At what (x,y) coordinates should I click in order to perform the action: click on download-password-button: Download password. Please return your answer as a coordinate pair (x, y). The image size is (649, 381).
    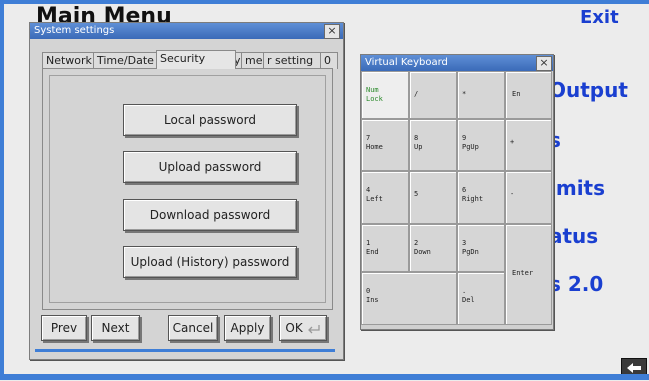
    Looking at the image, I should click on (210, 215).